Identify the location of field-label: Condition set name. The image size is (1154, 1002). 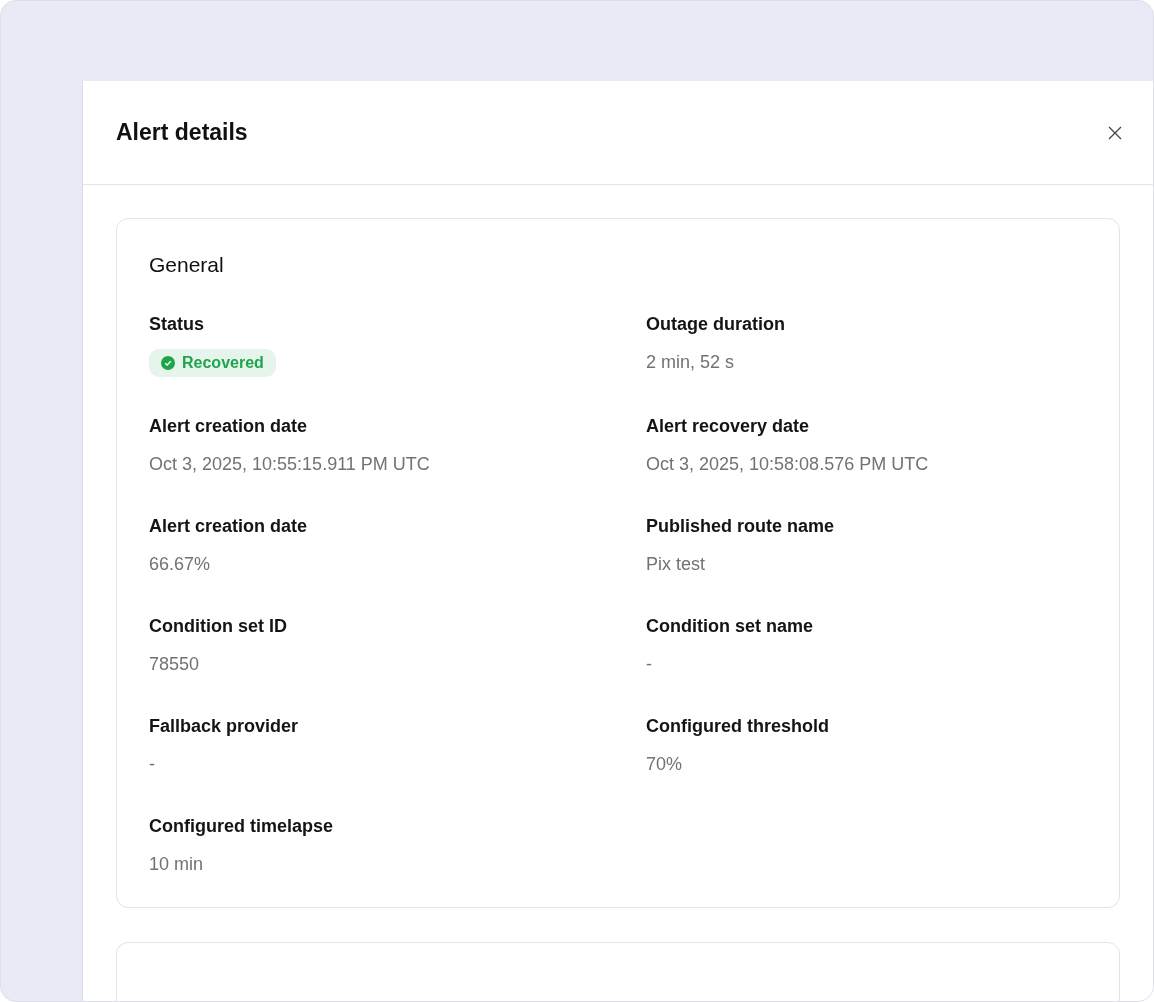
(730, 626).